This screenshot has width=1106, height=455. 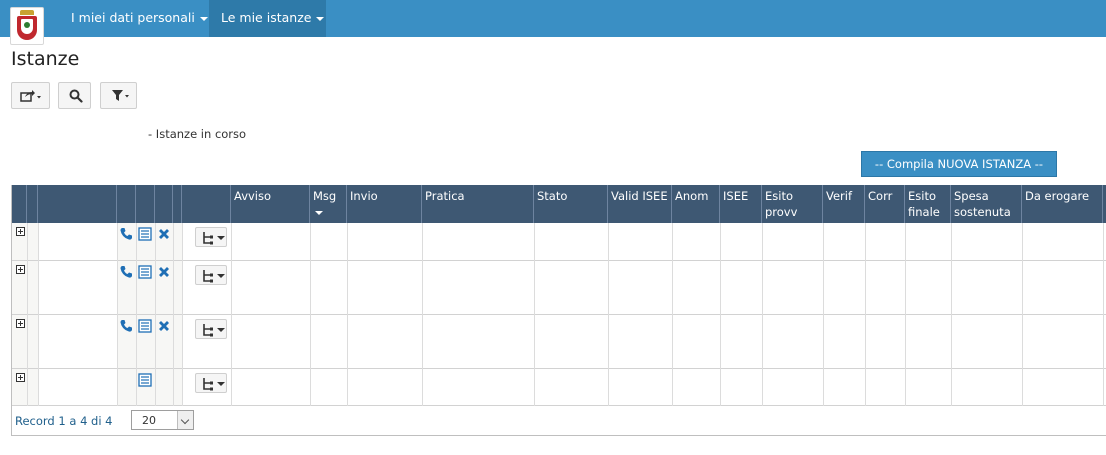 I want to click on column-header-spesa-sostenuta: Spesa sostenuta, so click(x=986, y=204).